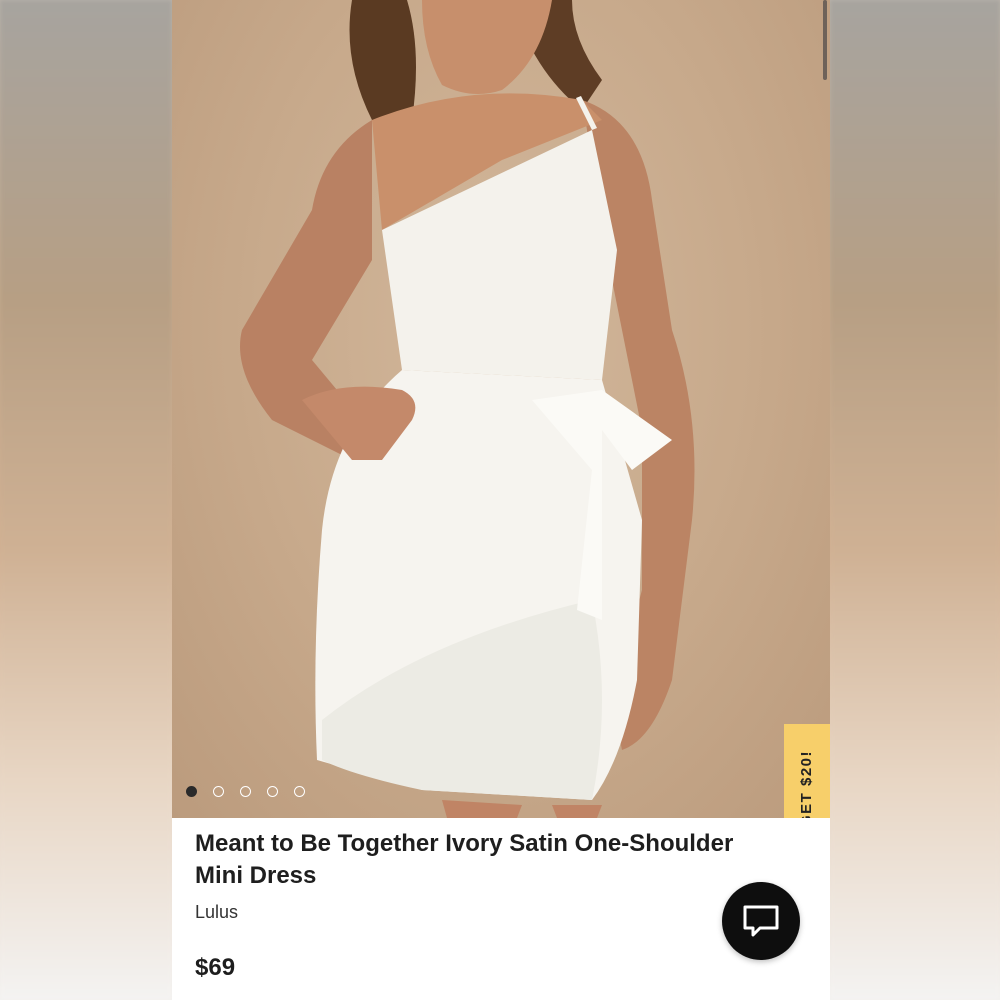 The image size is (1000, 1000). I want to click on chat-bubble-icon, so click(761, 921).